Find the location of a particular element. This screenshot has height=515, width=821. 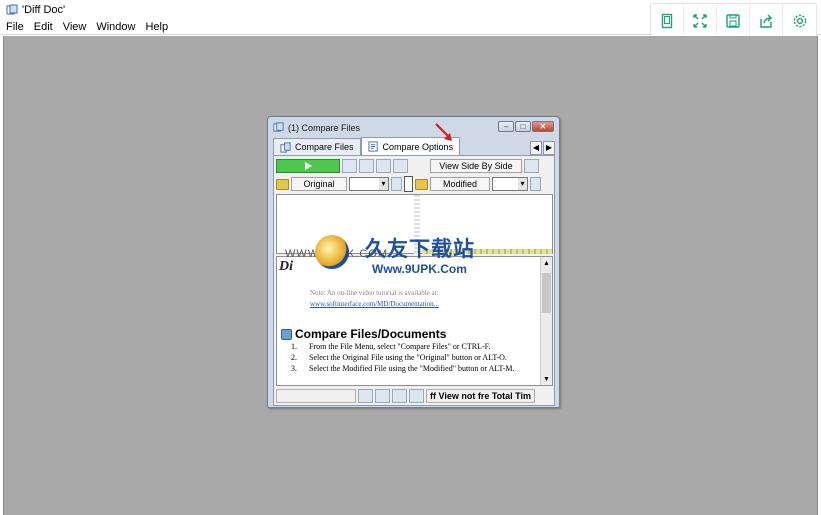

tab-scroll-left-button: ◀ is located at coordinates (536, 148).